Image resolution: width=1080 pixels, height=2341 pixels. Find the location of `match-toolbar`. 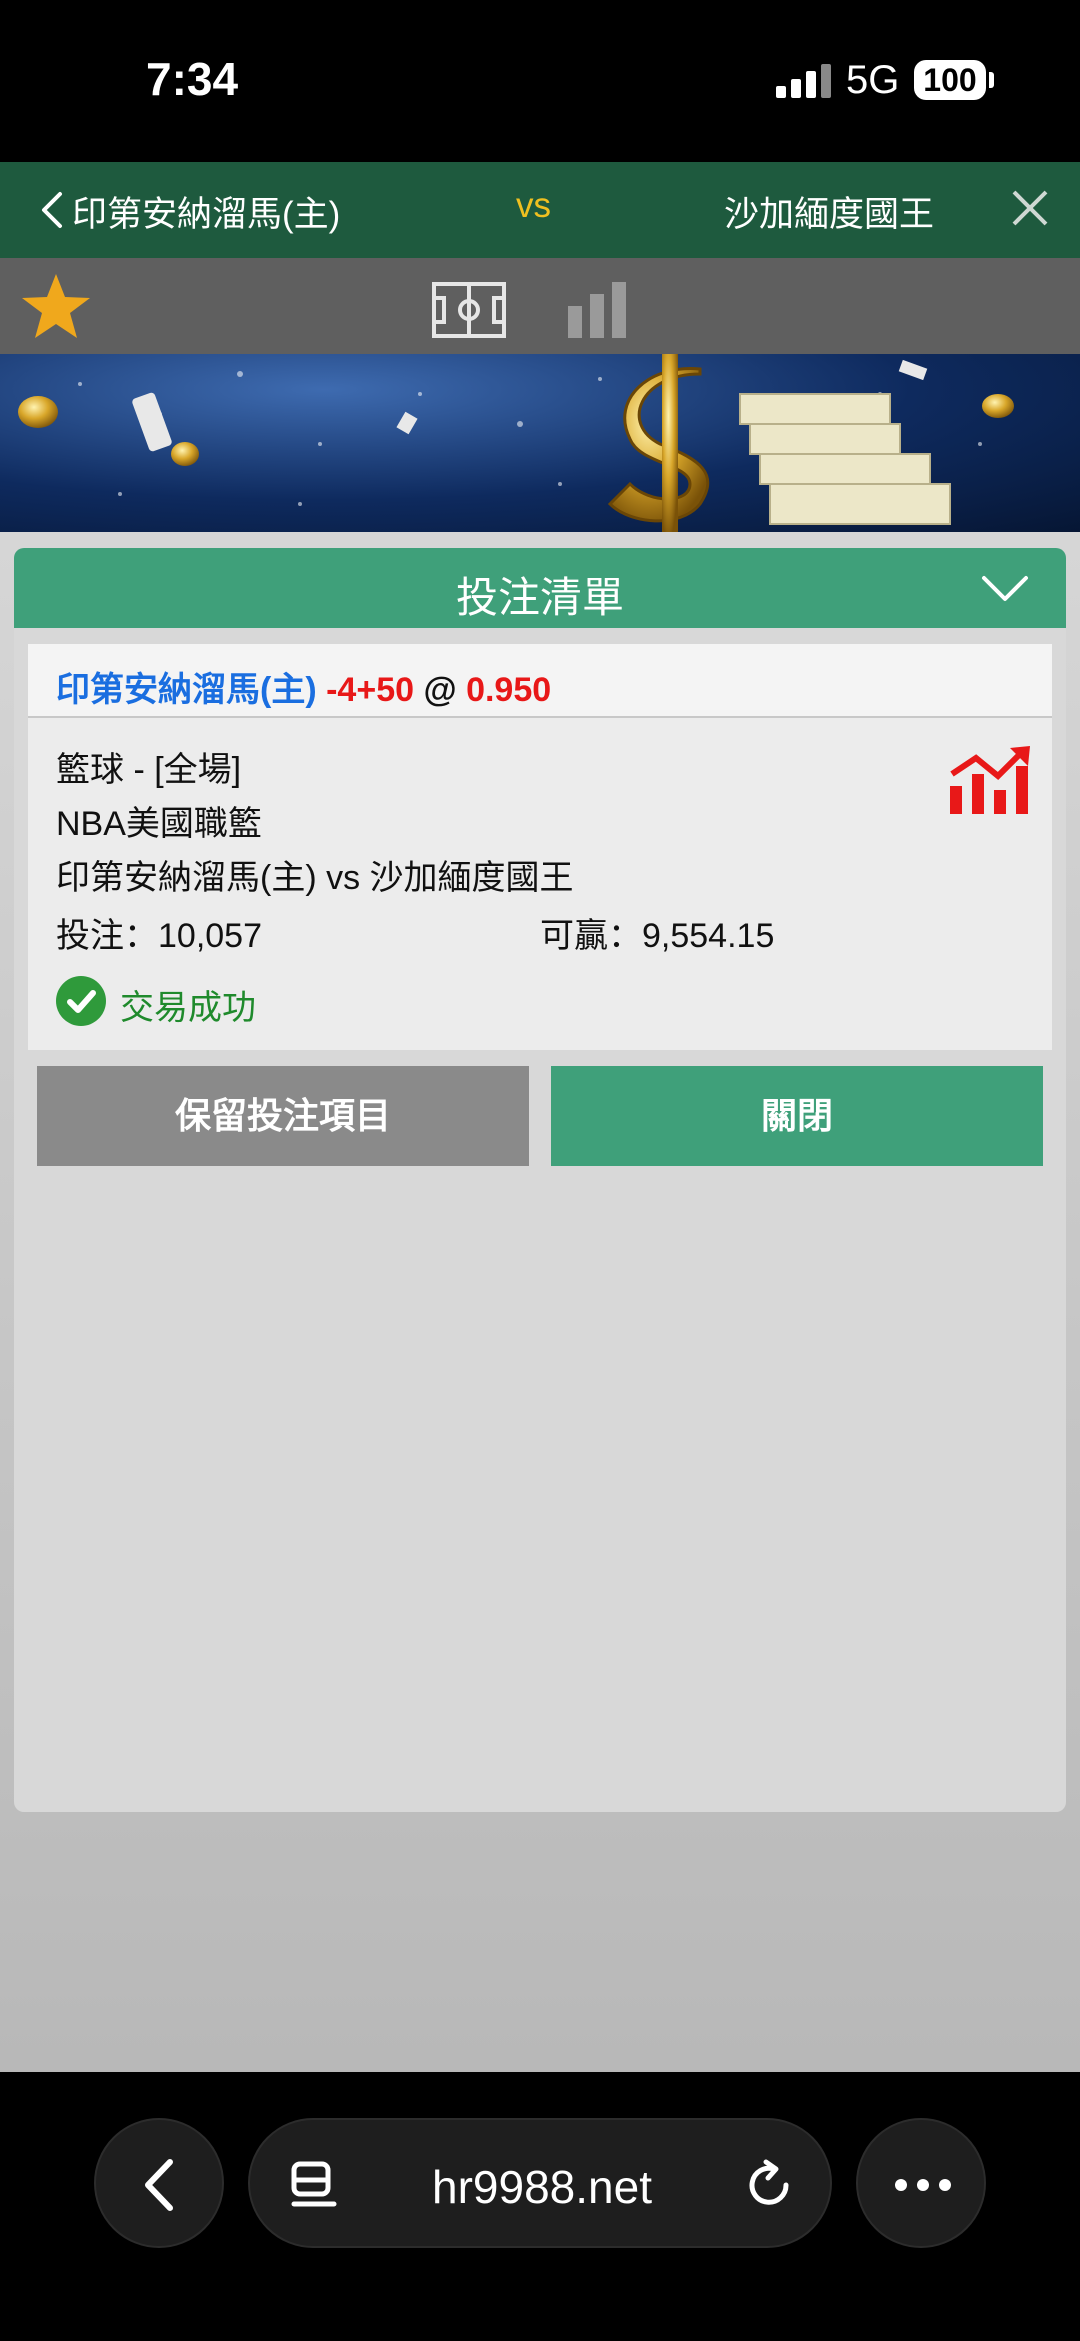

match-toolbar is located at coordinates (540, 306).